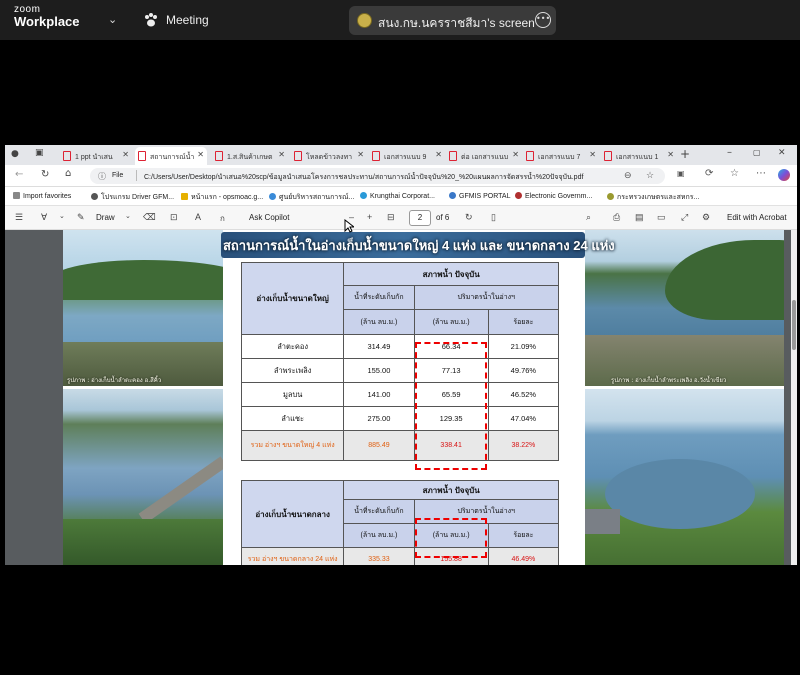 The height and width of the screenshot is (675, 800). What do you see at coordinates (96, 156) in the screenshot?
I see `tab-1: 1 ppt นำเสน ✕` at bounding box center [96, 156].